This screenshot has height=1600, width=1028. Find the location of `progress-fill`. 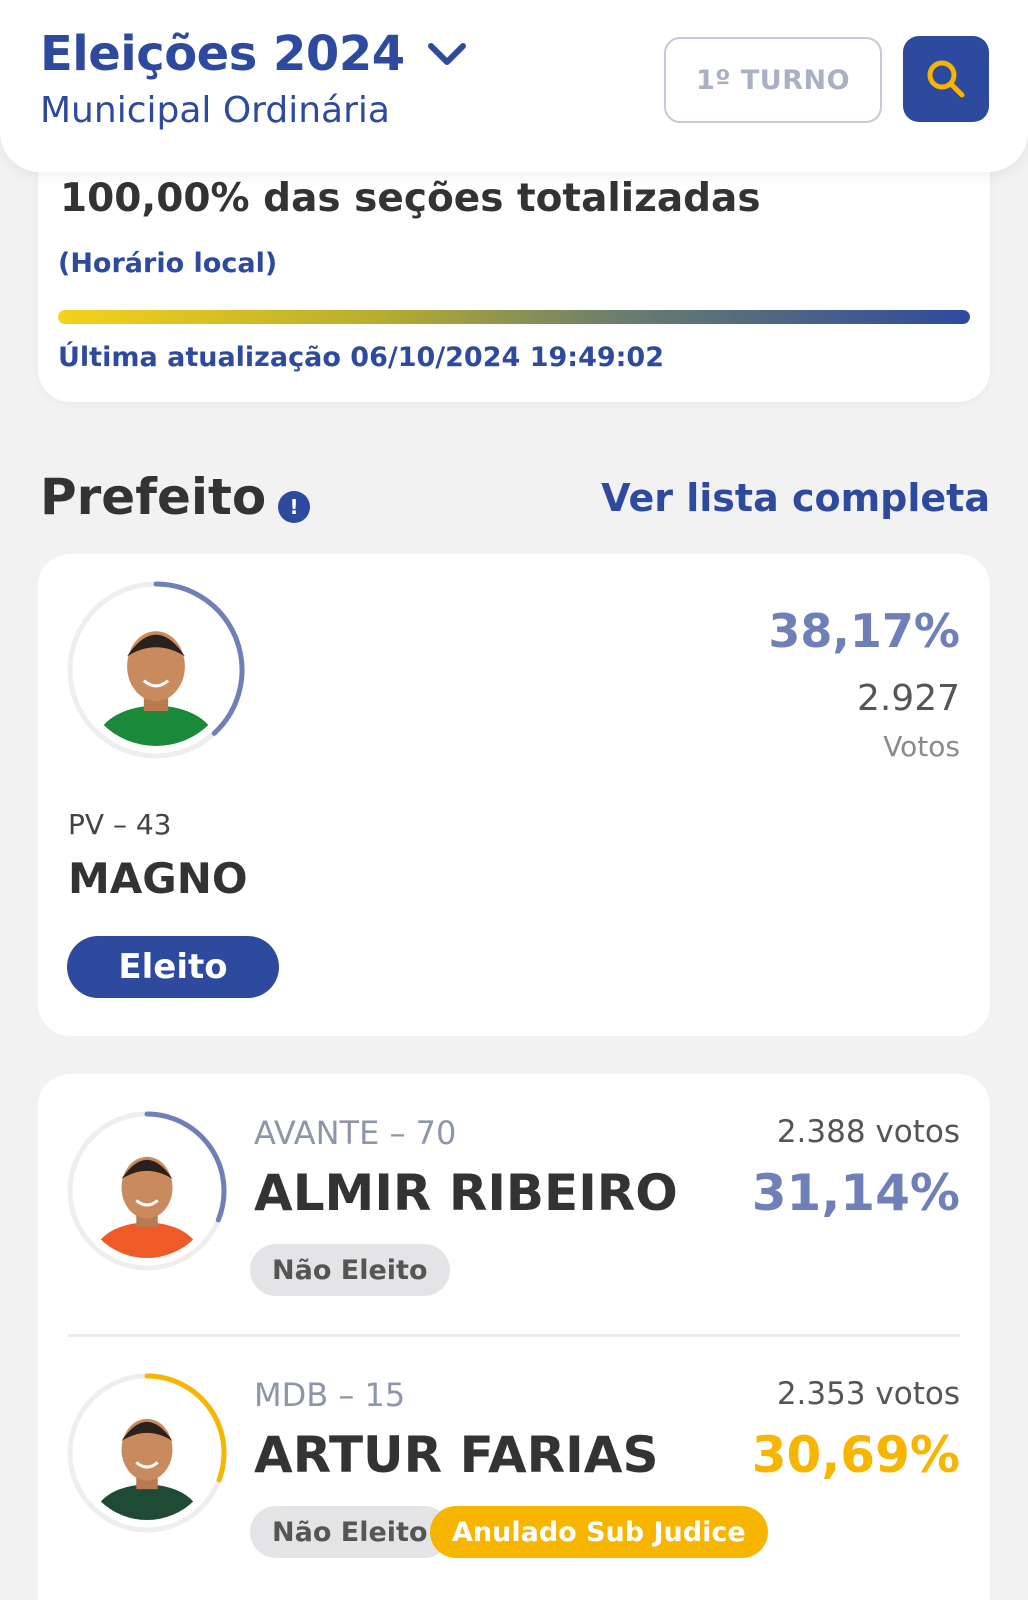

progress-fill is located at coordinates (514, 317).